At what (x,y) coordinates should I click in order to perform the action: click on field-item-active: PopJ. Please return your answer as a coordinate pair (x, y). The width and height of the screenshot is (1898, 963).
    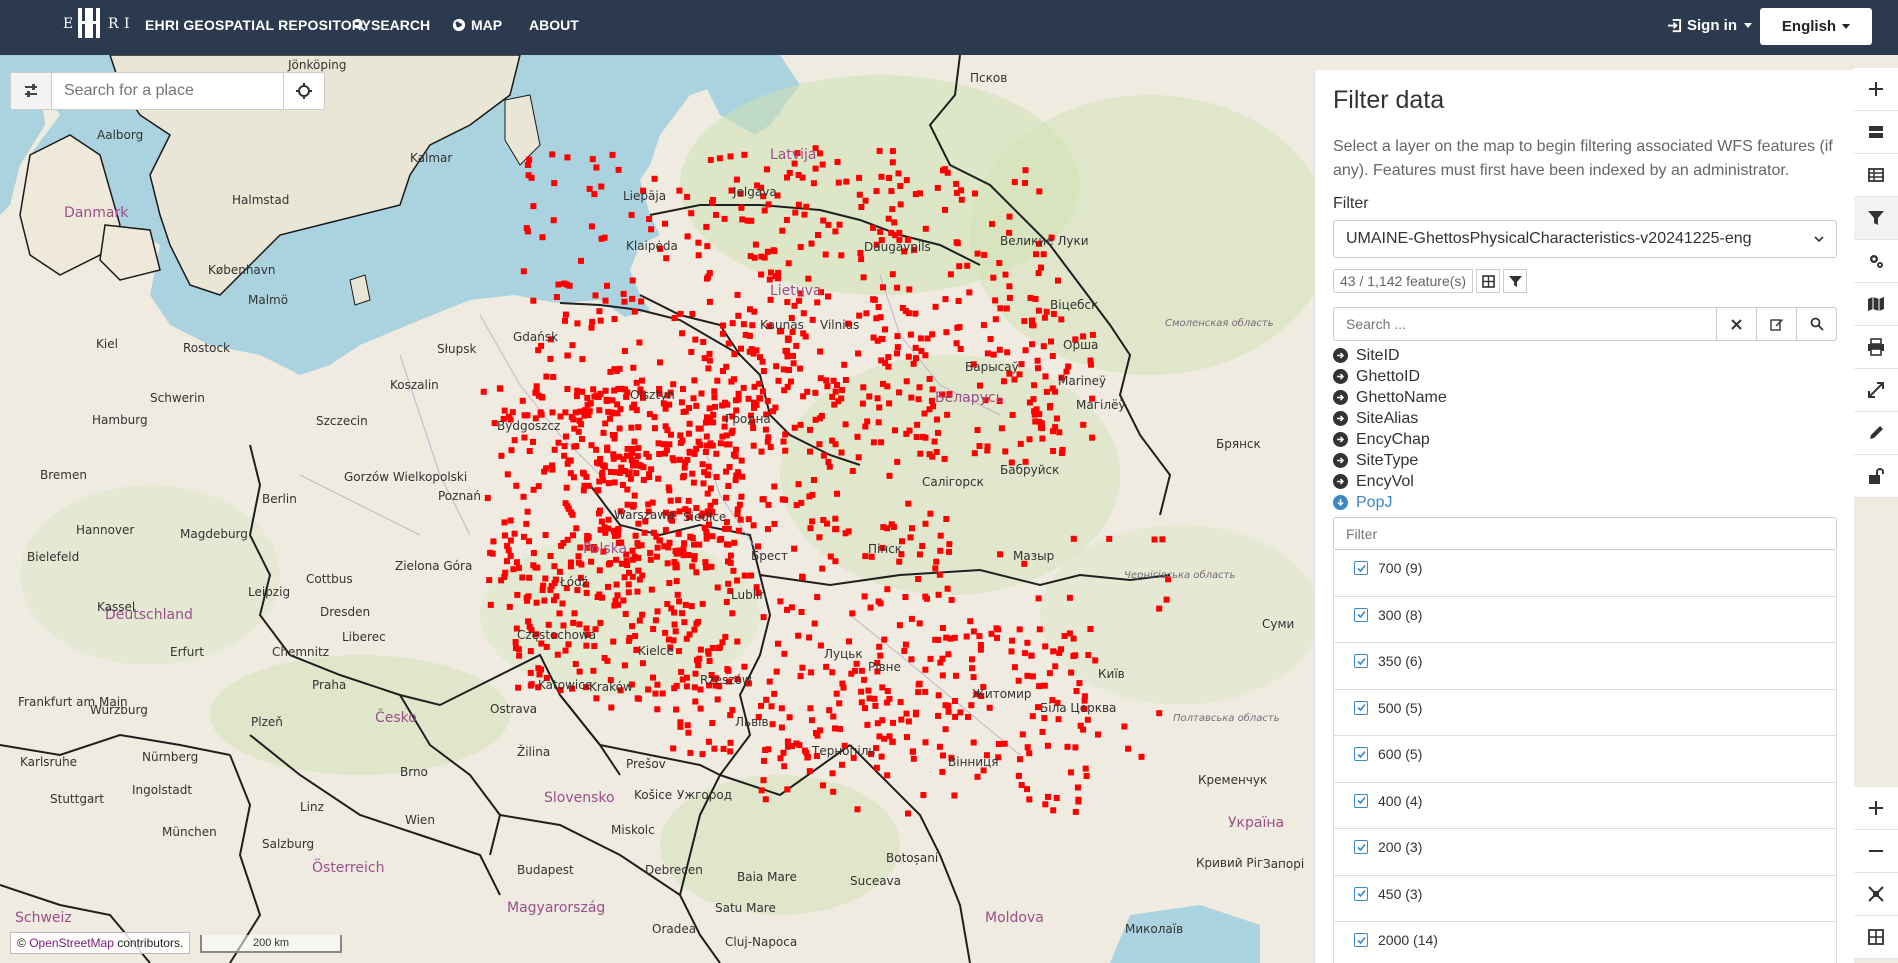
    Looking at the image, I should click on (1584, 502).